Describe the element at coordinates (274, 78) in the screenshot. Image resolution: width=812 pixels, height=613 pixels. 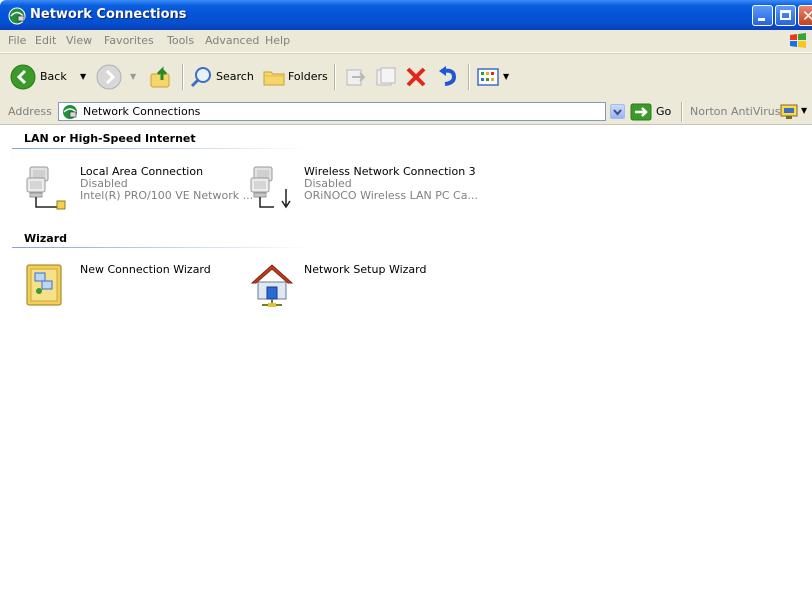
I see `folders-icon` at that location.